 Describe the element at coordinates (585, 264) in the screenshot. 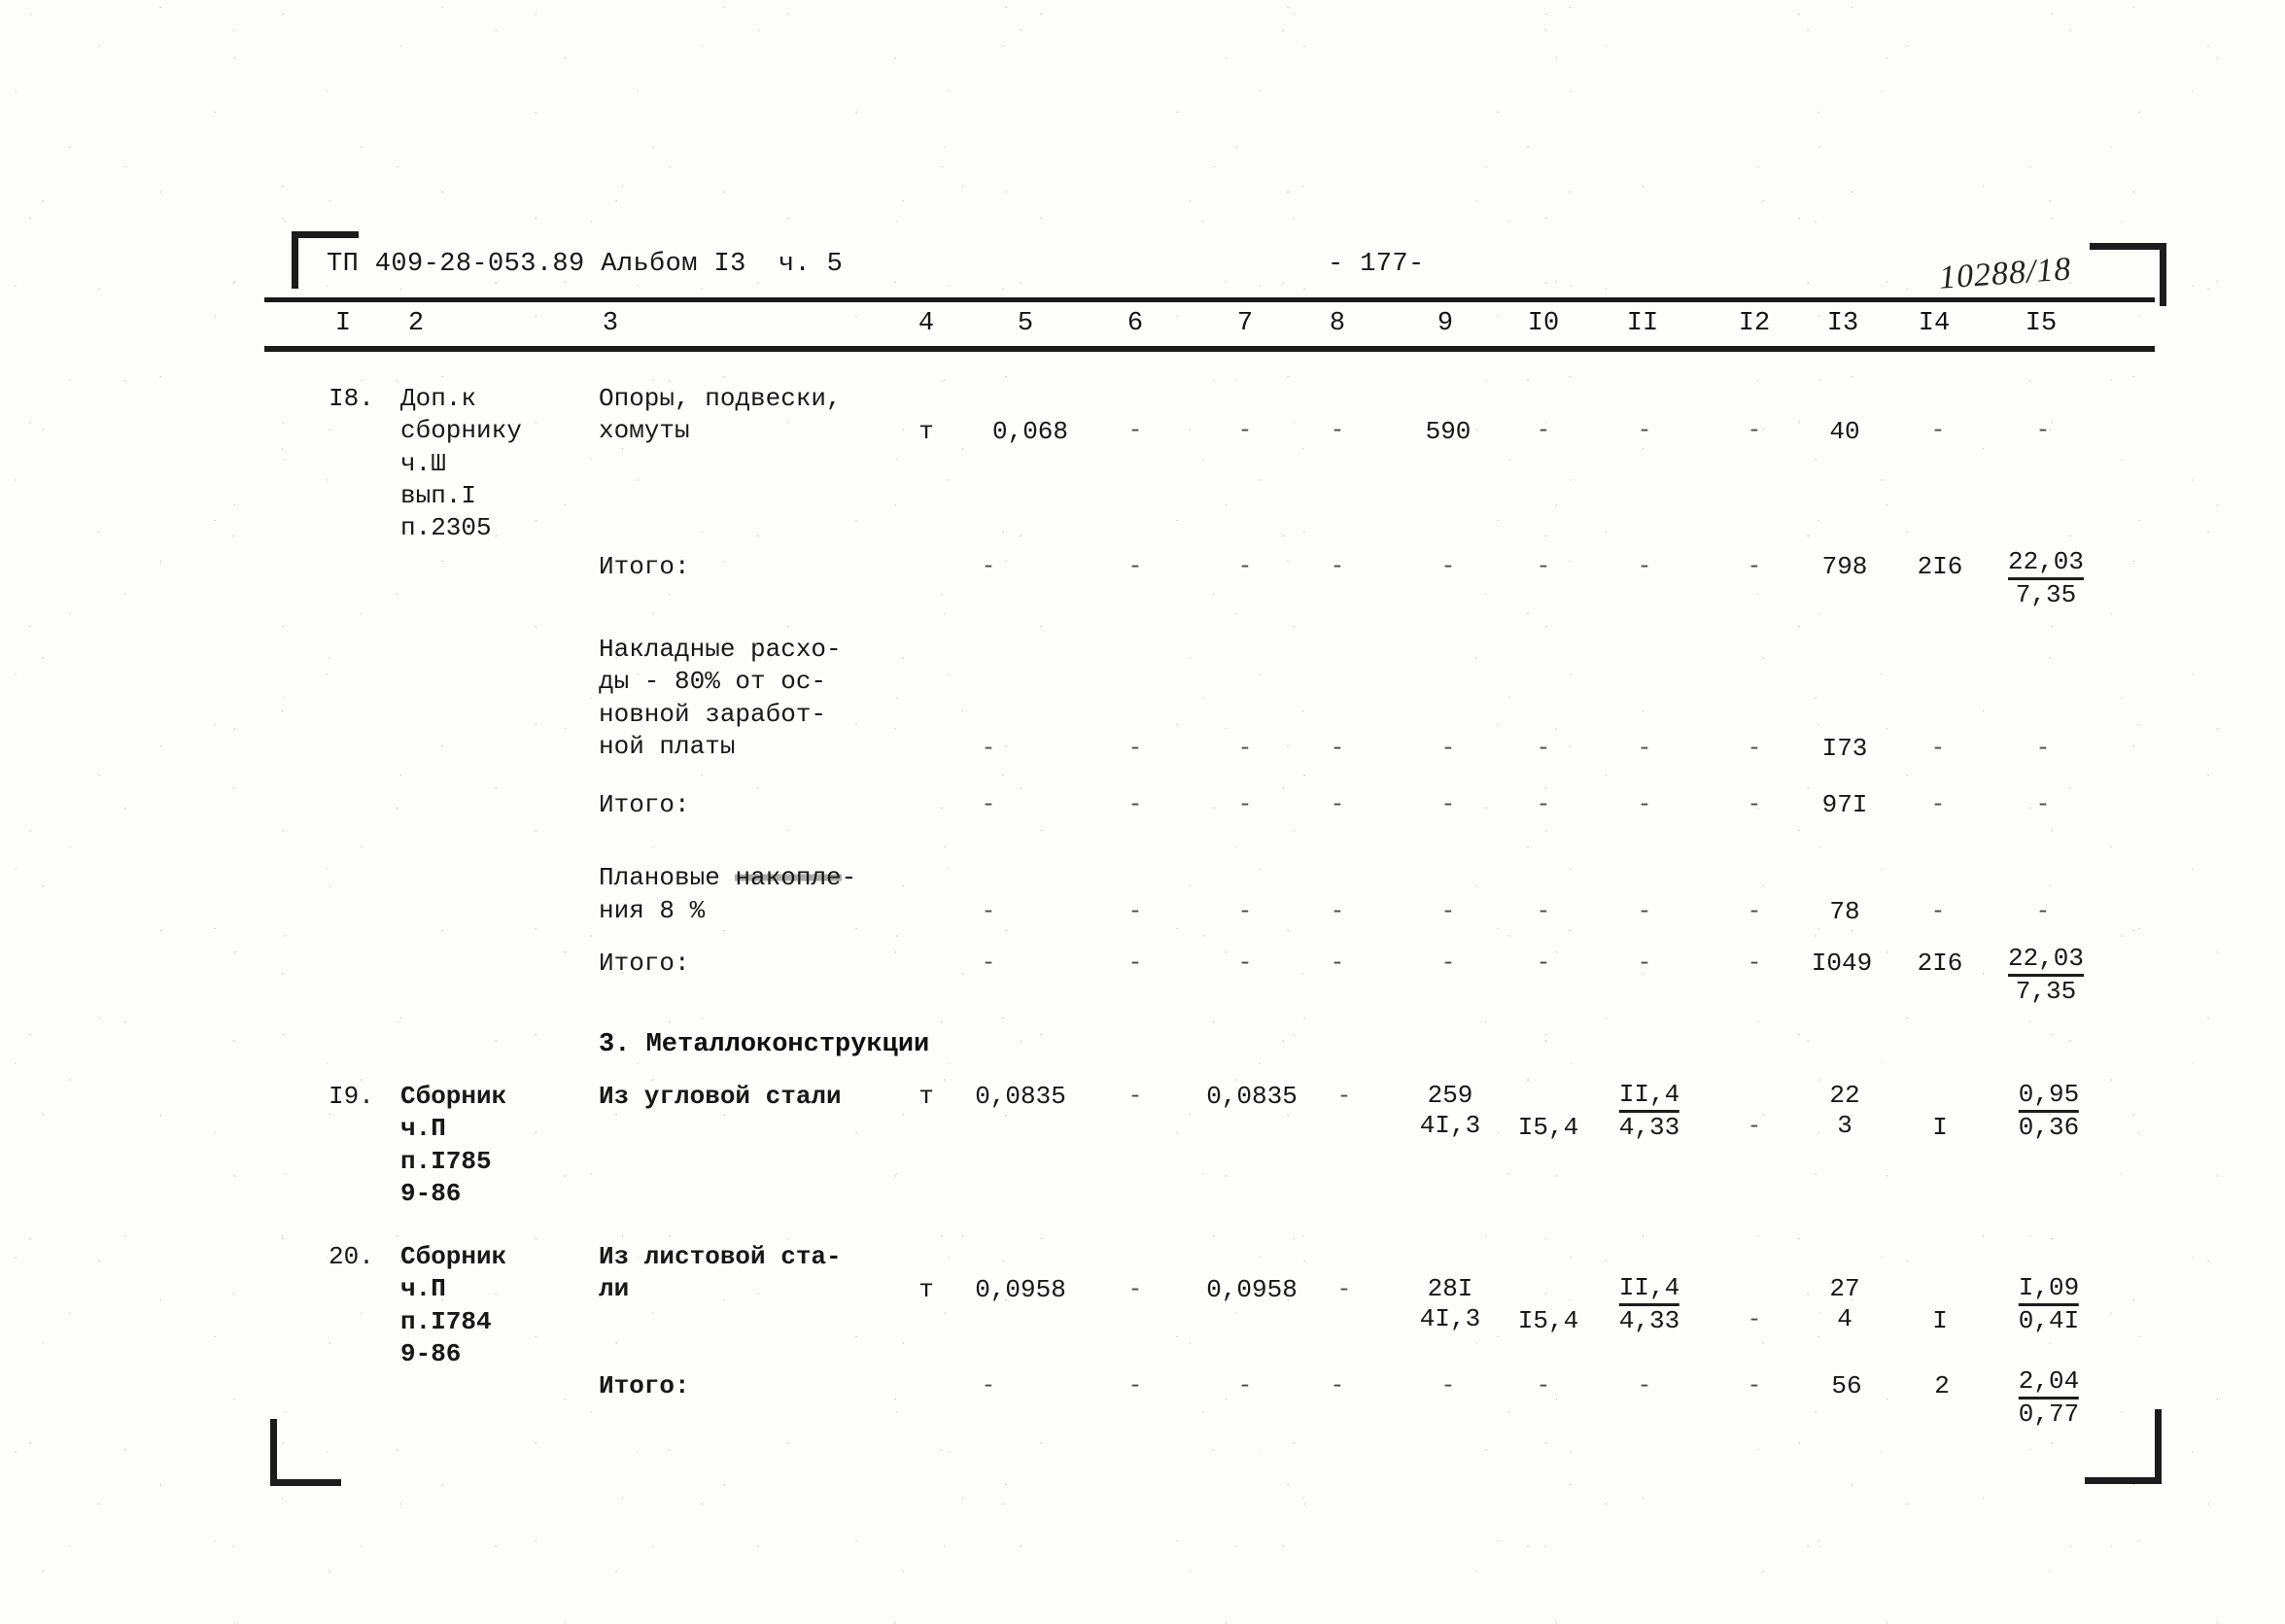

I see `document-code-header: ТП 409-28-053.89 Альбом I3 ч. 5` at that location.